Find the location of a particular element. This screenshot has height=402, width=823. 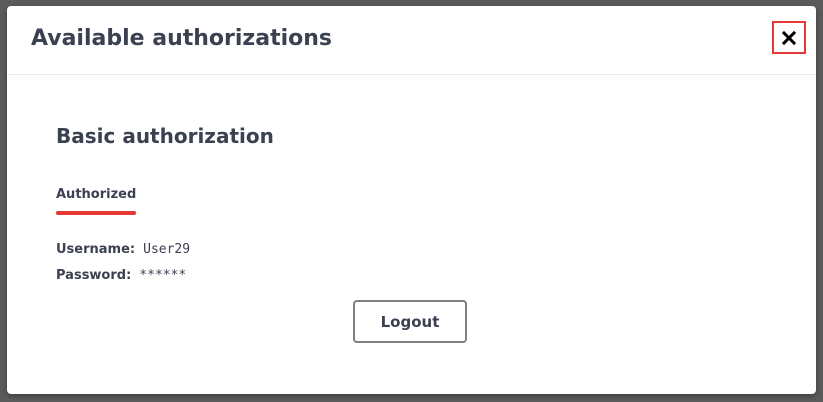

username-value: User29 is located at coordinates (167, 249).